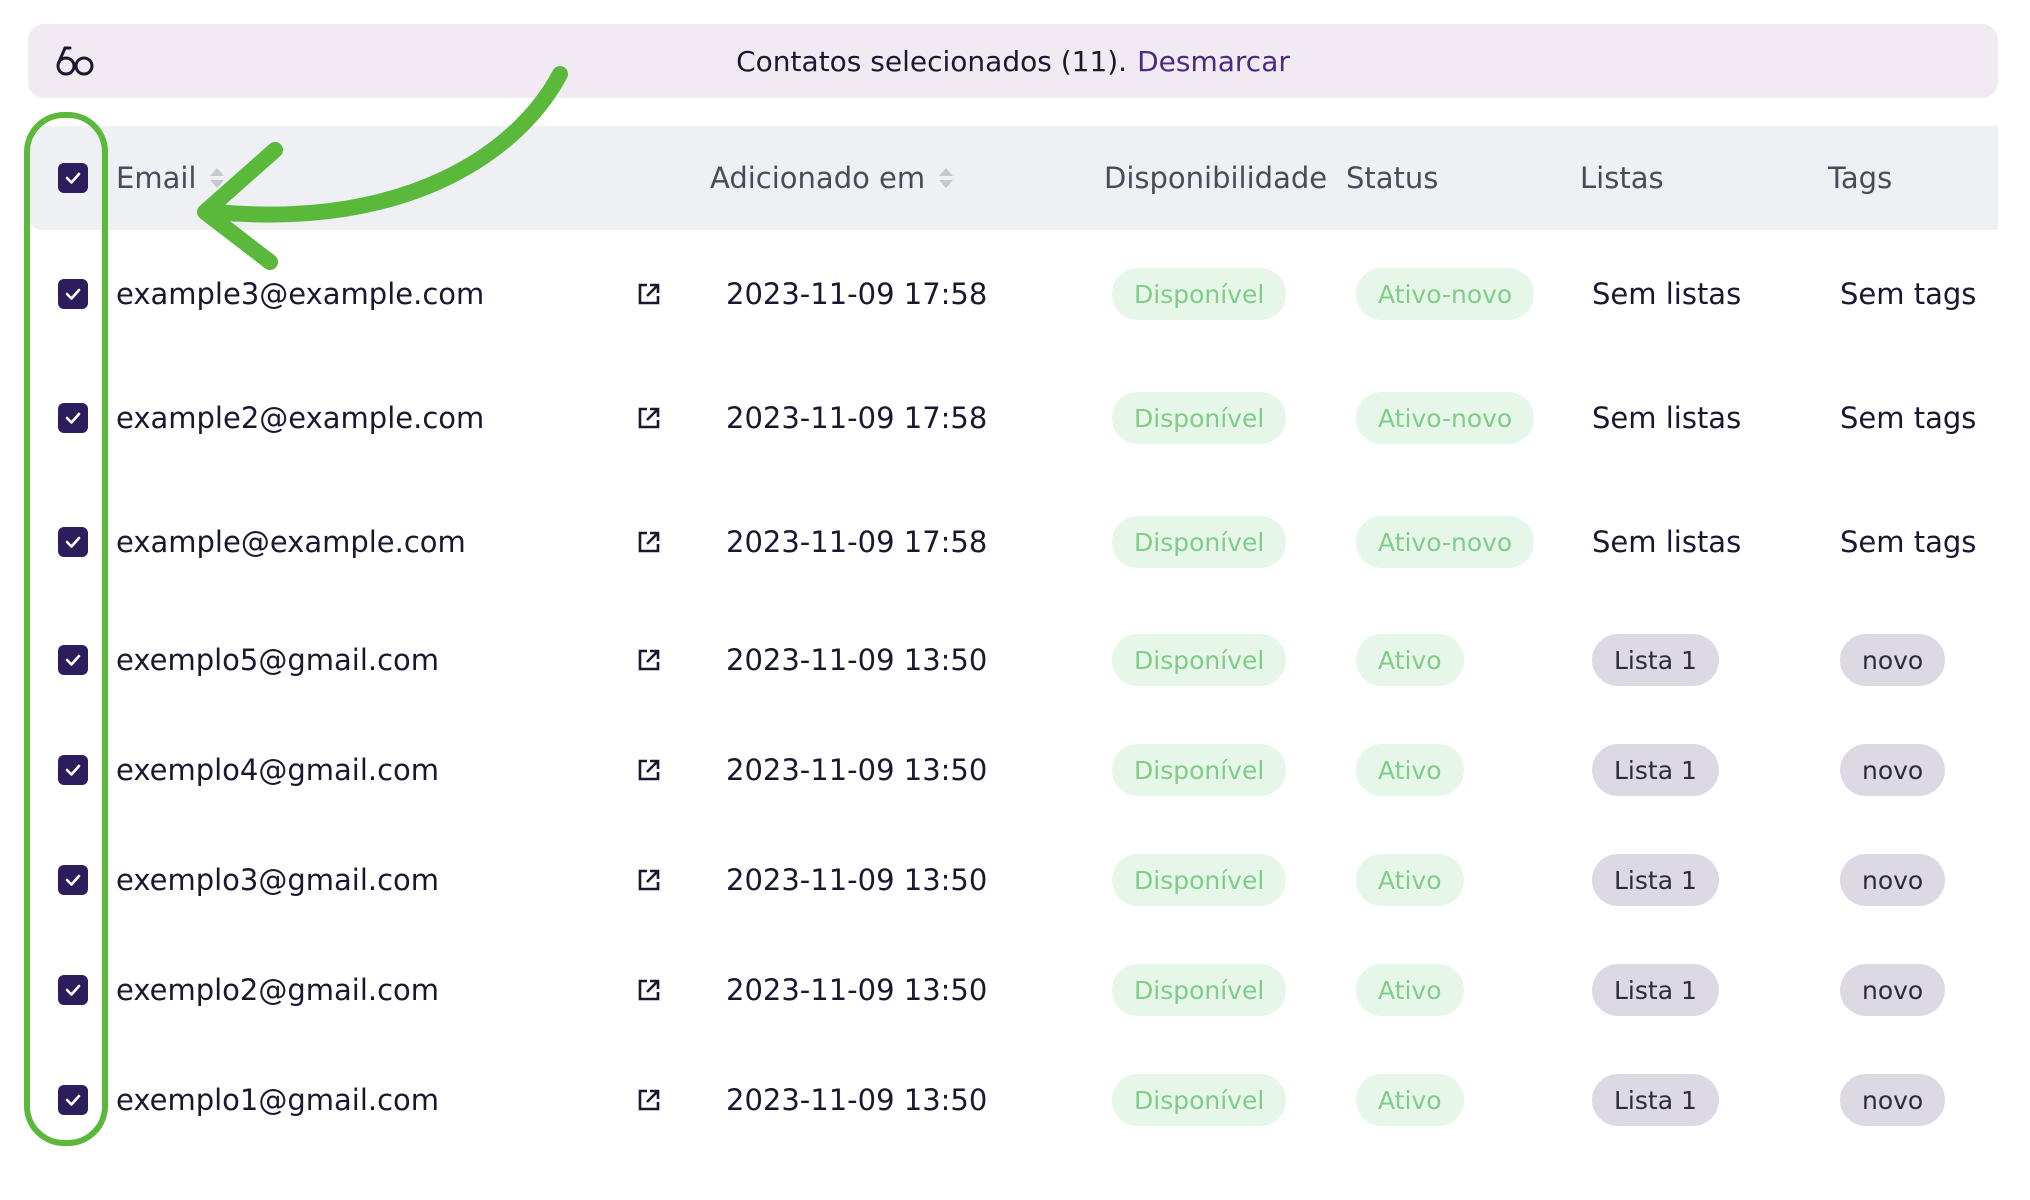 This screenshot has height=1200, width=2030. What do you see at coordinates (932, 61) in the screenshot?
I see `selection-count-text: Contatos selecionados (11).` at bounding box center [932, 61].